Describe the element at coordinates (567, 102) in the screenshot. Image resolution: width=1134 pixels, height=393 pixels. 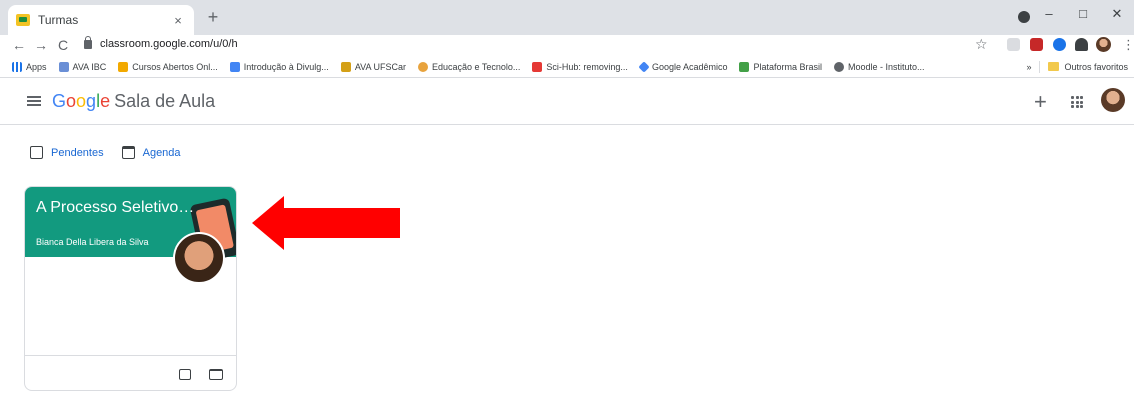
I see `classroom-header: Google Sala de Aula +` at that location.